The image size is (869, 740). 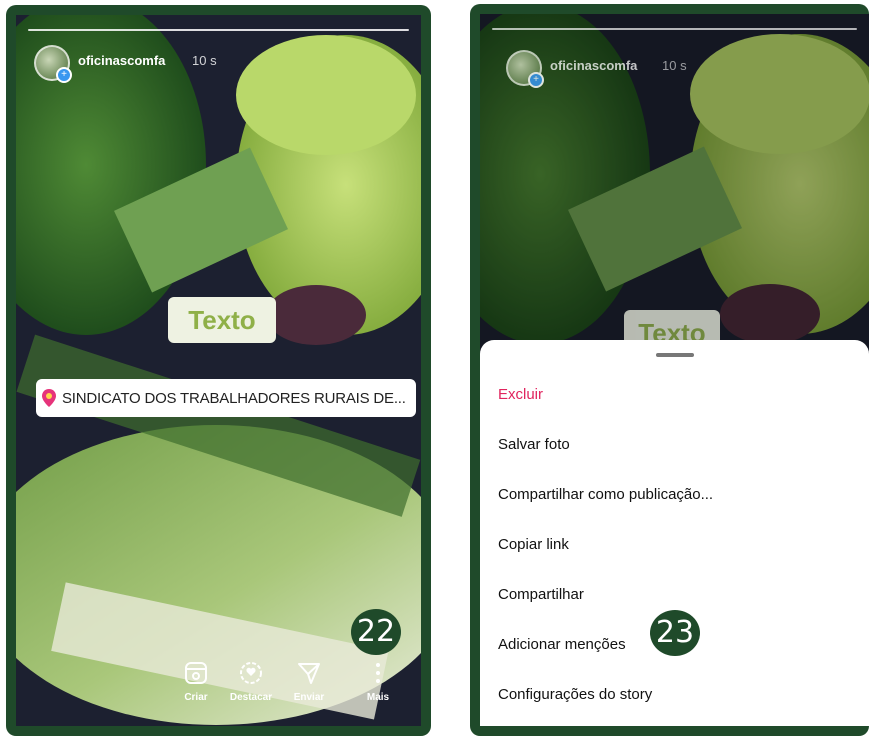 What do you see at coordinates (674, 355) in the screenshot?
I see `sheet-drag-handle` at bounding box center [674, 355].